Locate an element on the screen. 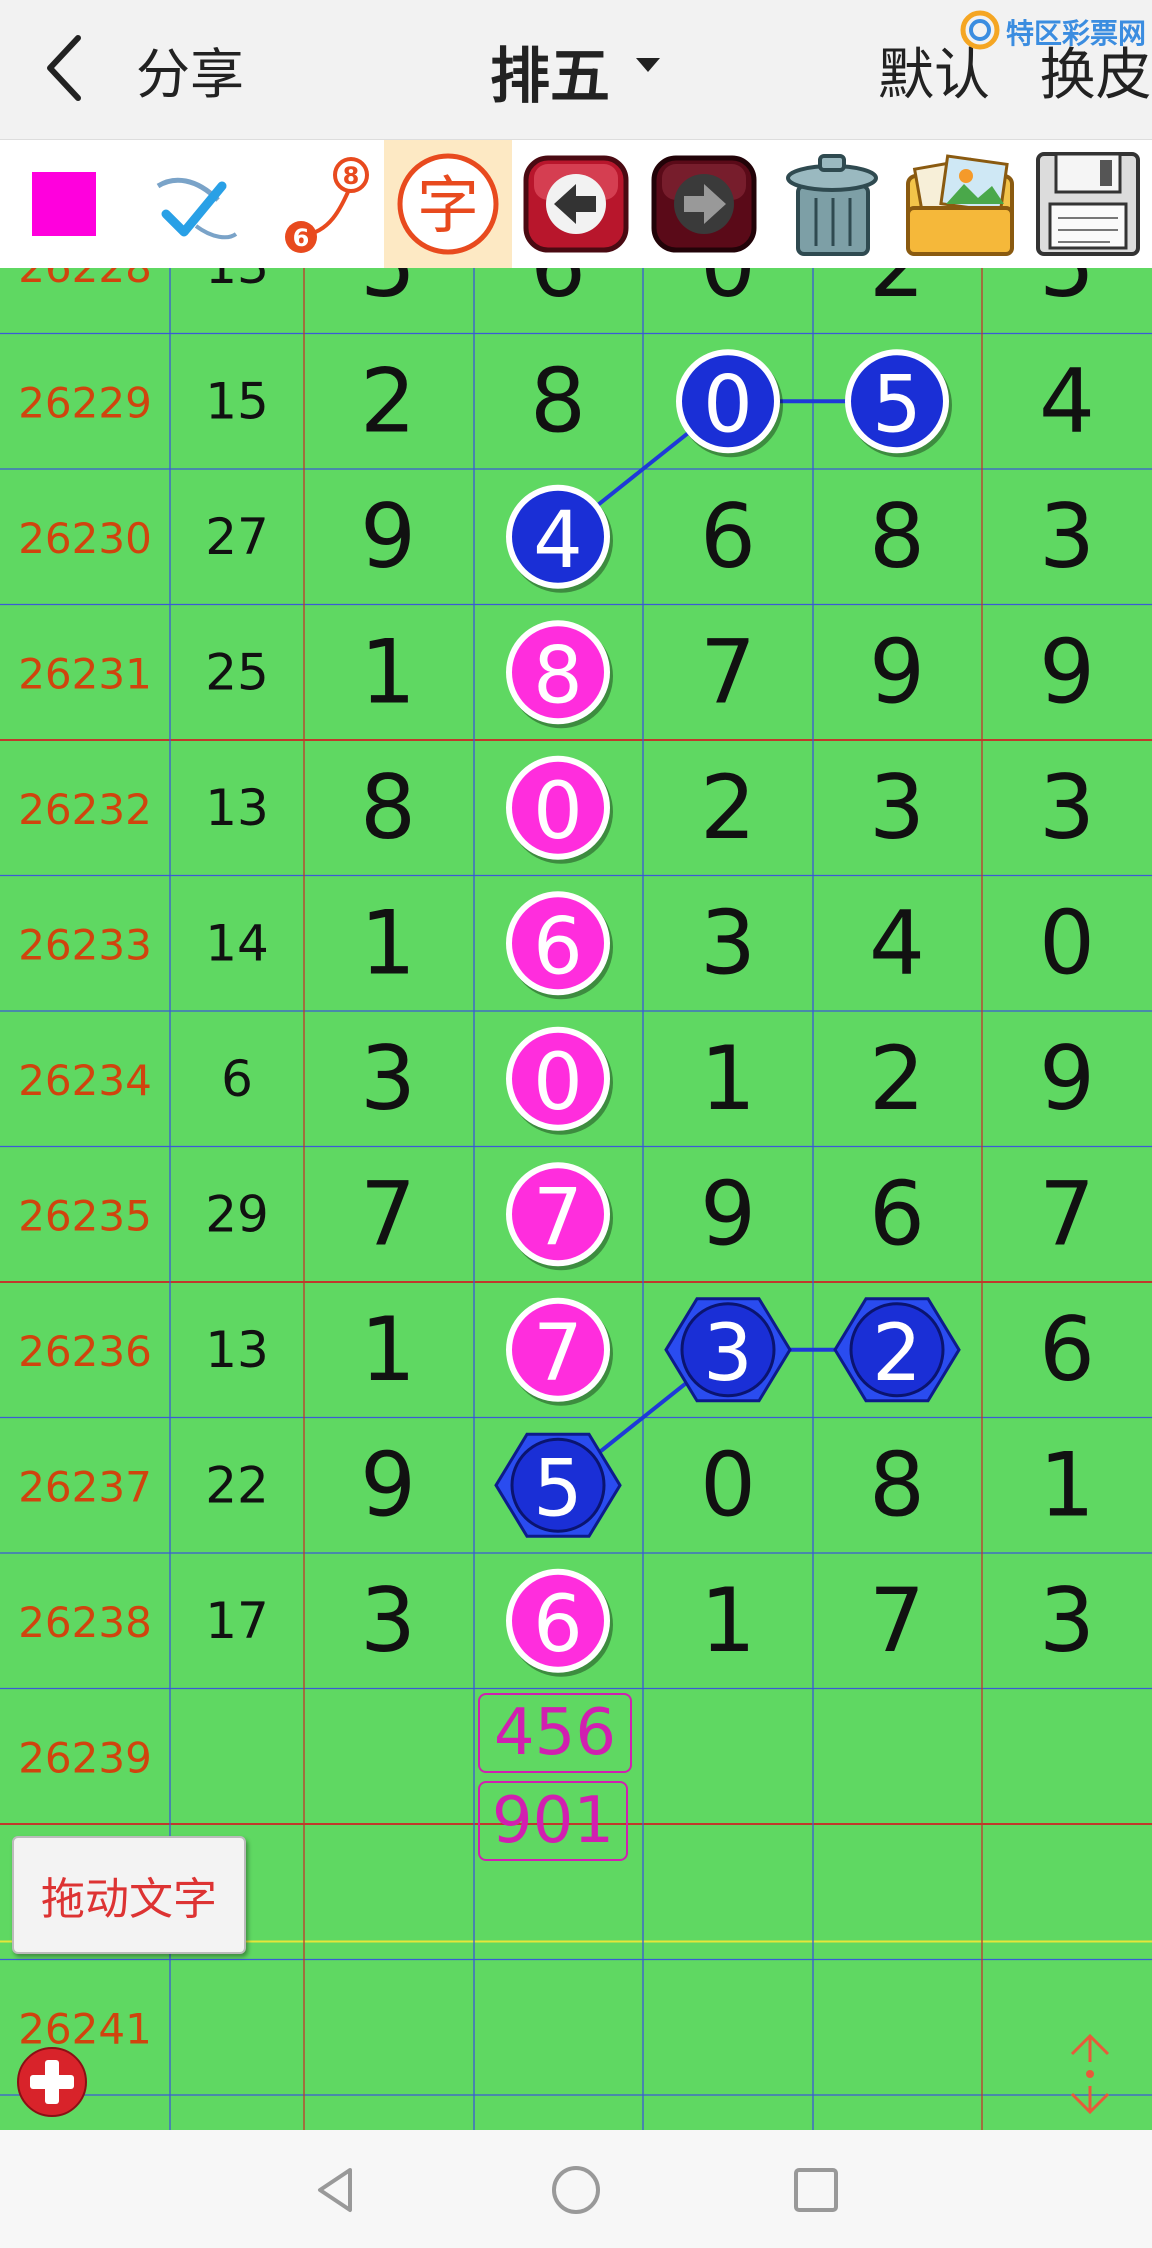 This screenshot has width=1152, height=2248. issue-number: 26236 is located at coordinates (85, 1351).